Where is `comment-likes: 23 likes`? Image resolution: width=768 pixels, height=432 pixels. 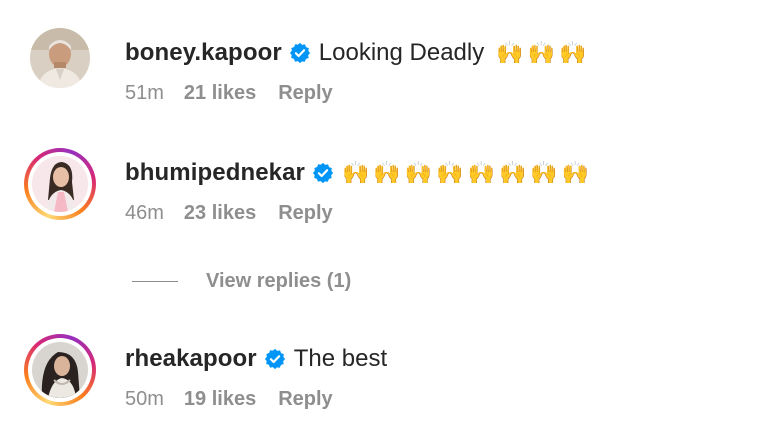
comment-likes: 23 likes is located at coordinates (220, 213).